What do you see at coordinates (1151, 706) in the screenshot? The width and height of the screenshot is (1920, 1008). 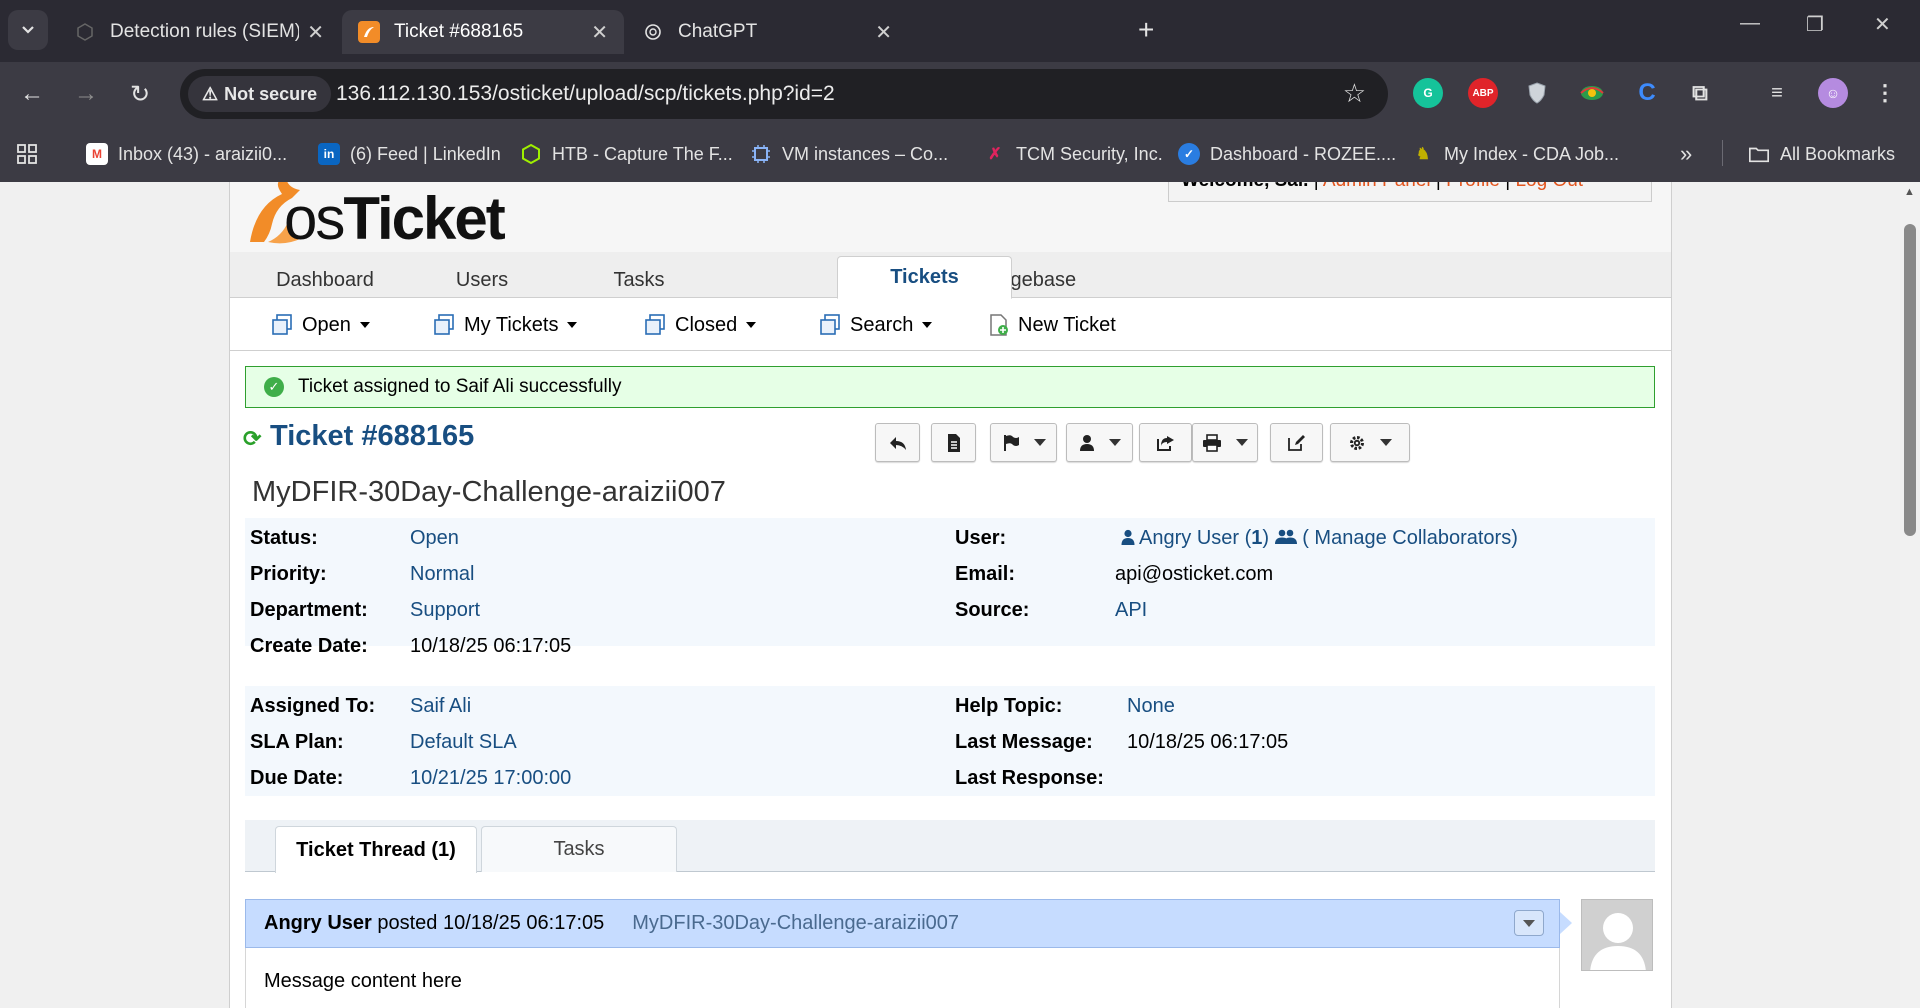 I see `help-topic-value: None` at bounding box center [1151, 706].